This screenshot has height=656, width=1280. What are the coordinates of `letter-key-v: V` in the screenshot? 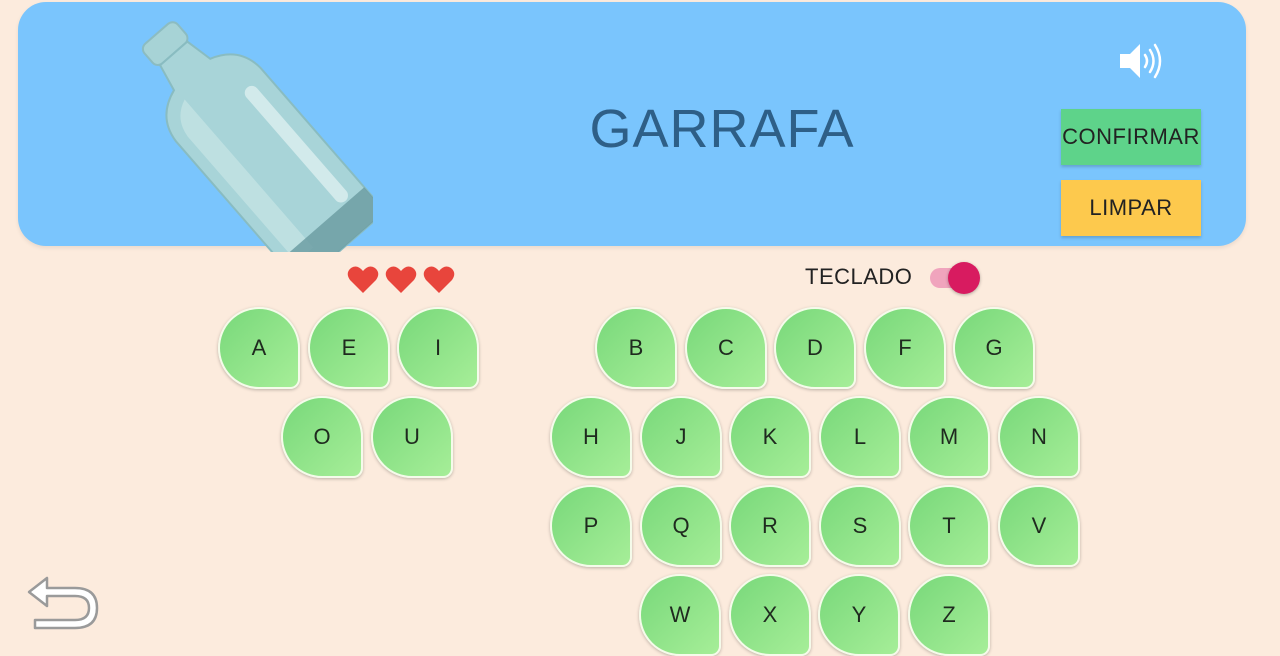 It's located at (1039, 526).